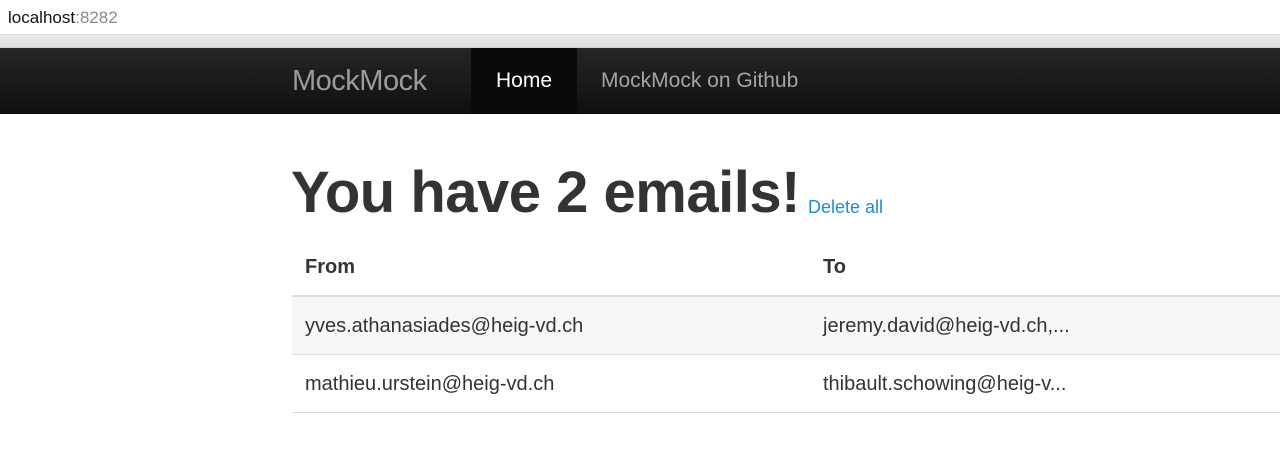 The height and width of the screenshot is (456, 1280). Describe the element at coordinates (786, 267) in the screenshot. I see `table-header: From To` at that location.